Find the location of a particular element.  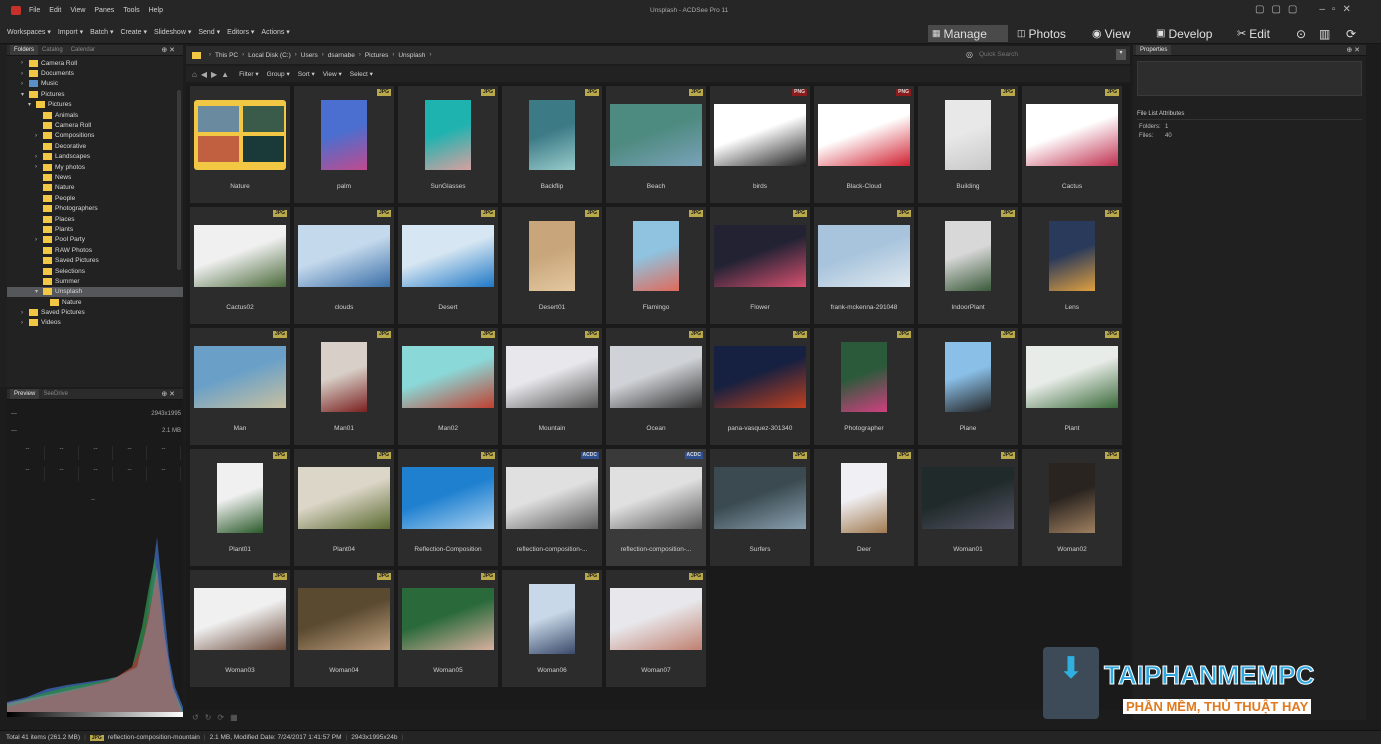

folder-tree-item: Selections is located at coordinates (95, 271).